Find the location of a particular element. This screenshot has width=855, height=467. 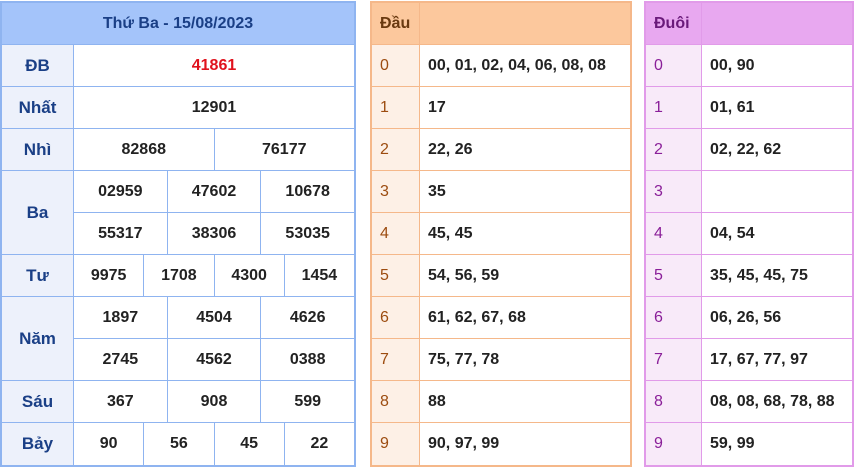

duoi-row: 9 59, 99 is located at coordinates (749, 444).